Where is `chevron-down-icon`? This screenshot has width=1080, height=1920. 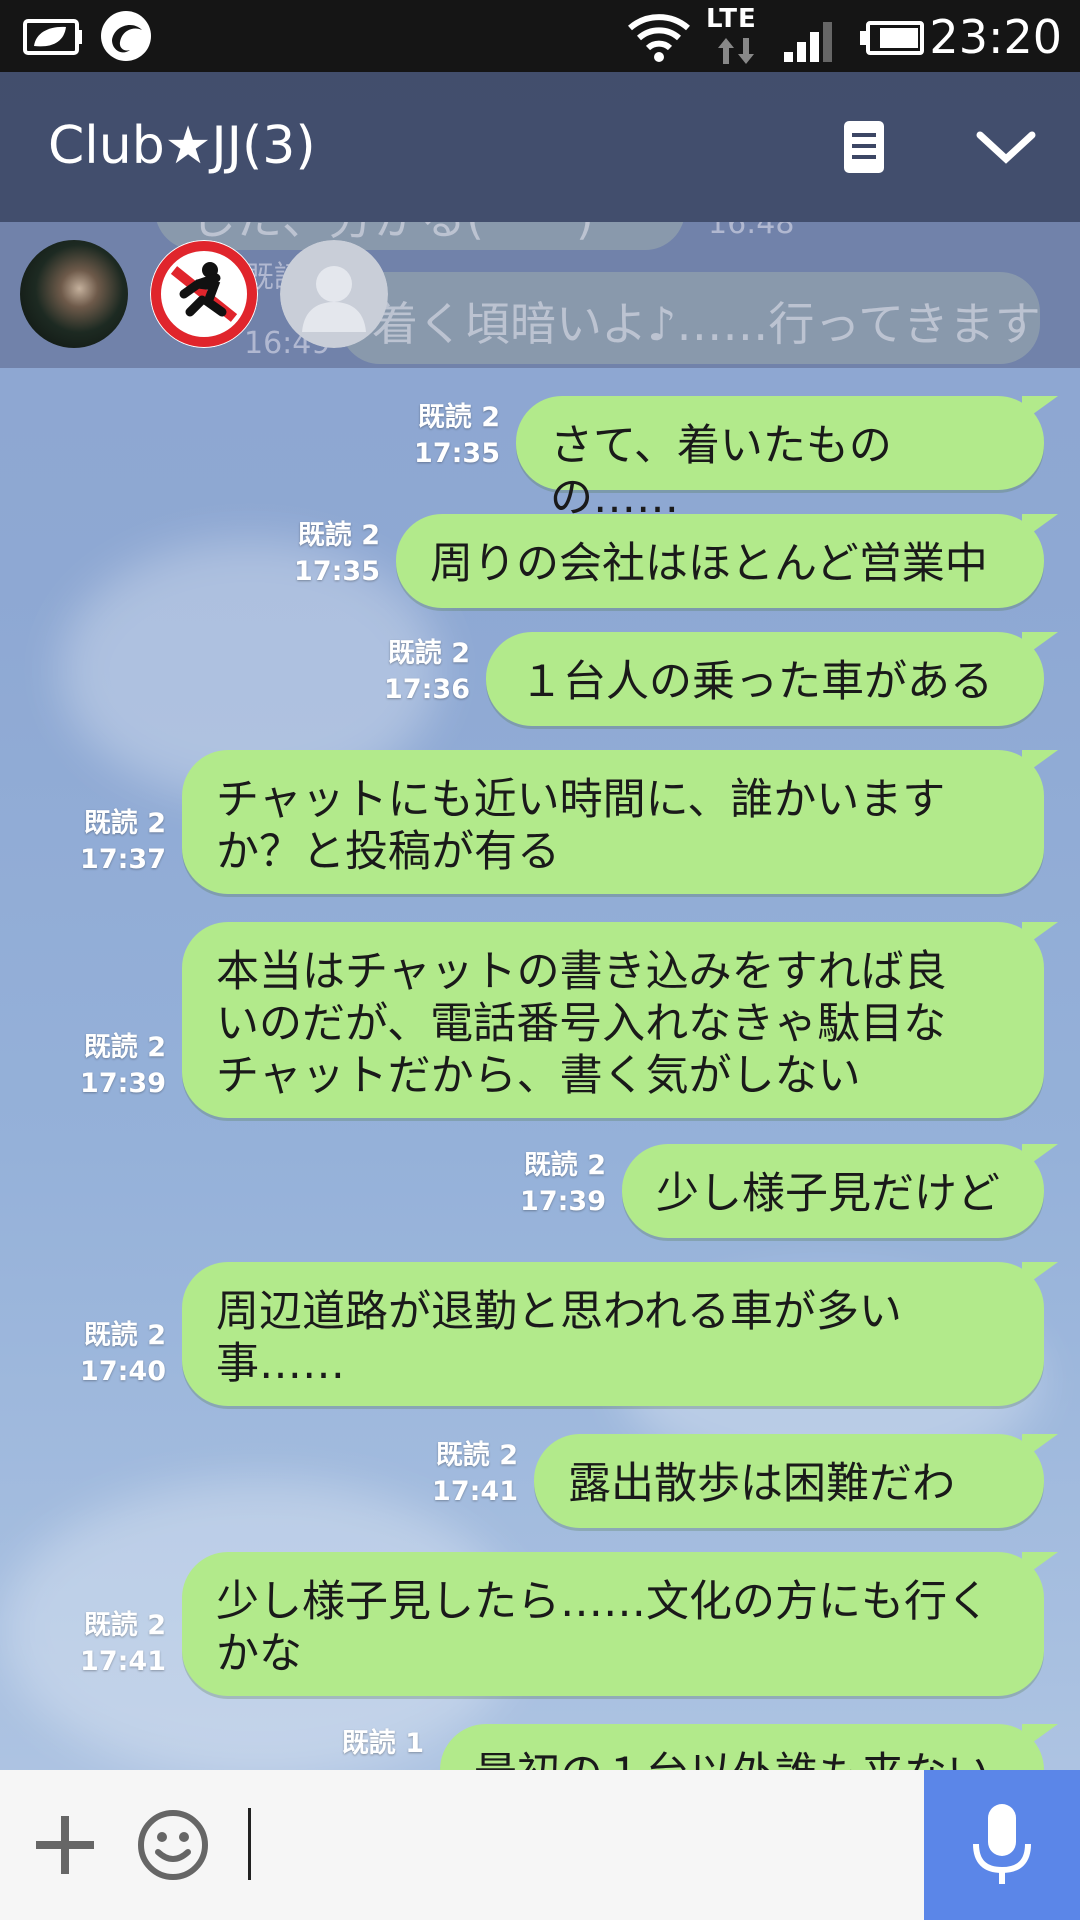
chevron-down-icon is located at coordinates (1006, 147).